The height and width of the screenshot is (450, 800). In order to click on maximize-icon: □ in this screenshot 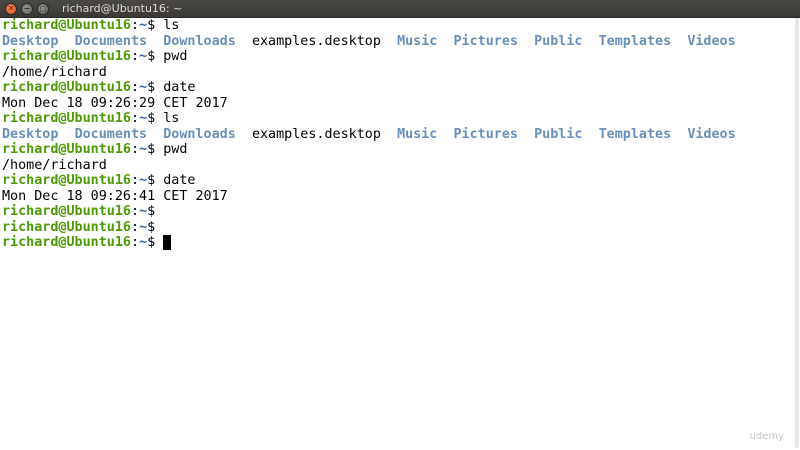, I will do `click(43, 9)`.